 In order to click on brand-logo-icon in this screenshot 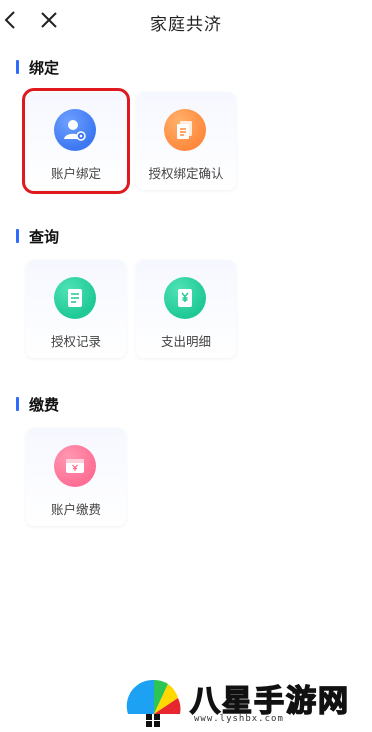, I will do `click(153, 703)`.